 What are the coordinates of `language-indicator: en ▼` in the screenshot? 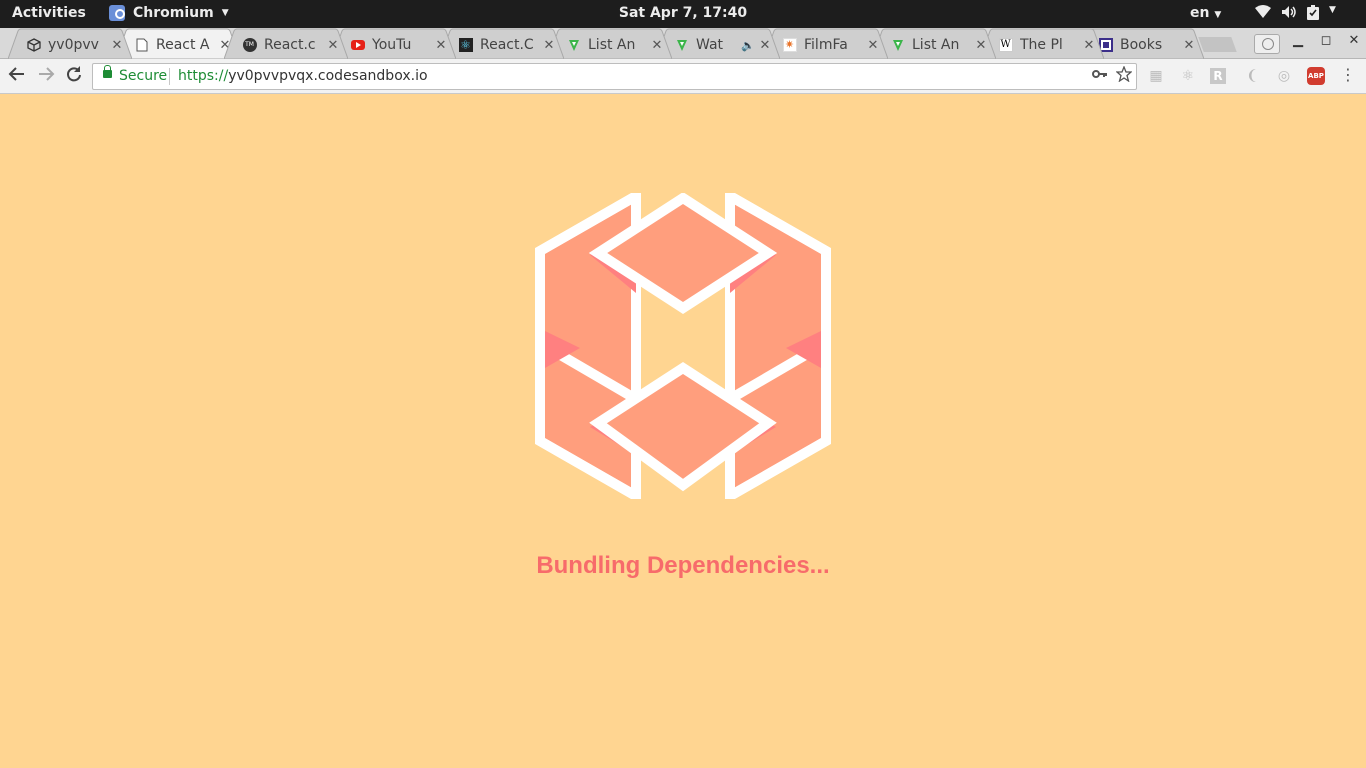 It's located at (1205, 13).